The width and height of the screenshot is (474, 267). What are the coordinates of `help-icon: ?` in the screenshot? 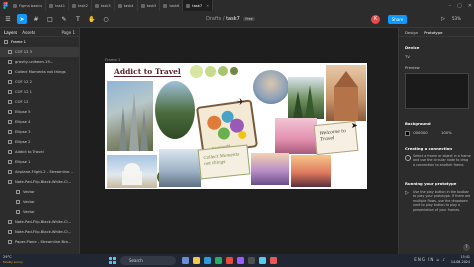 It's located at (466, 247).